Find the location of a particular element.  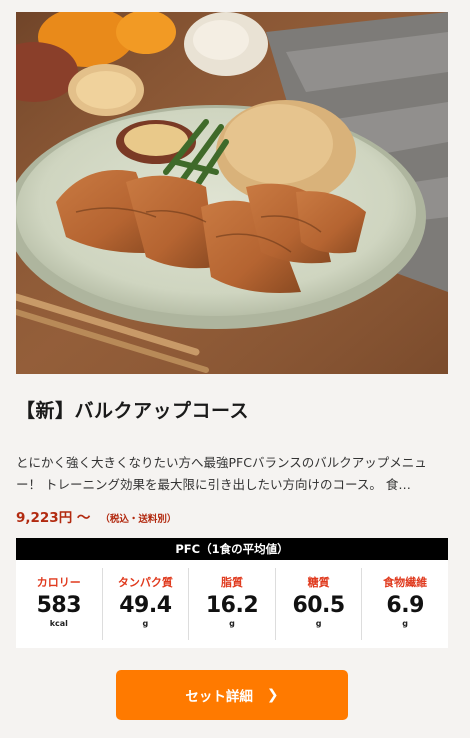

set-detail-label: セット詳細 is located at coordinates (219, 697).